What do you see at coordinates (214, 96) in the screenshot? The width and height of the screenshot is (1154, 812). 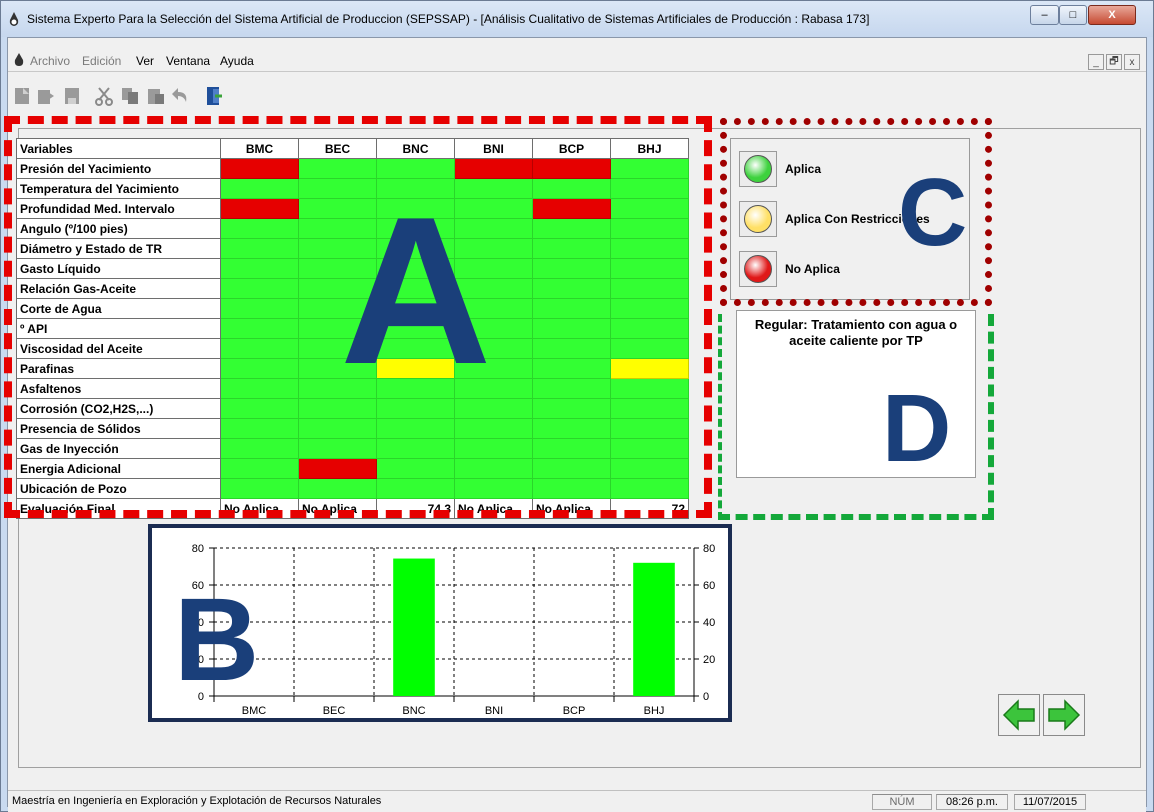 I see `exit-icon` at bounding box center [214, 96].